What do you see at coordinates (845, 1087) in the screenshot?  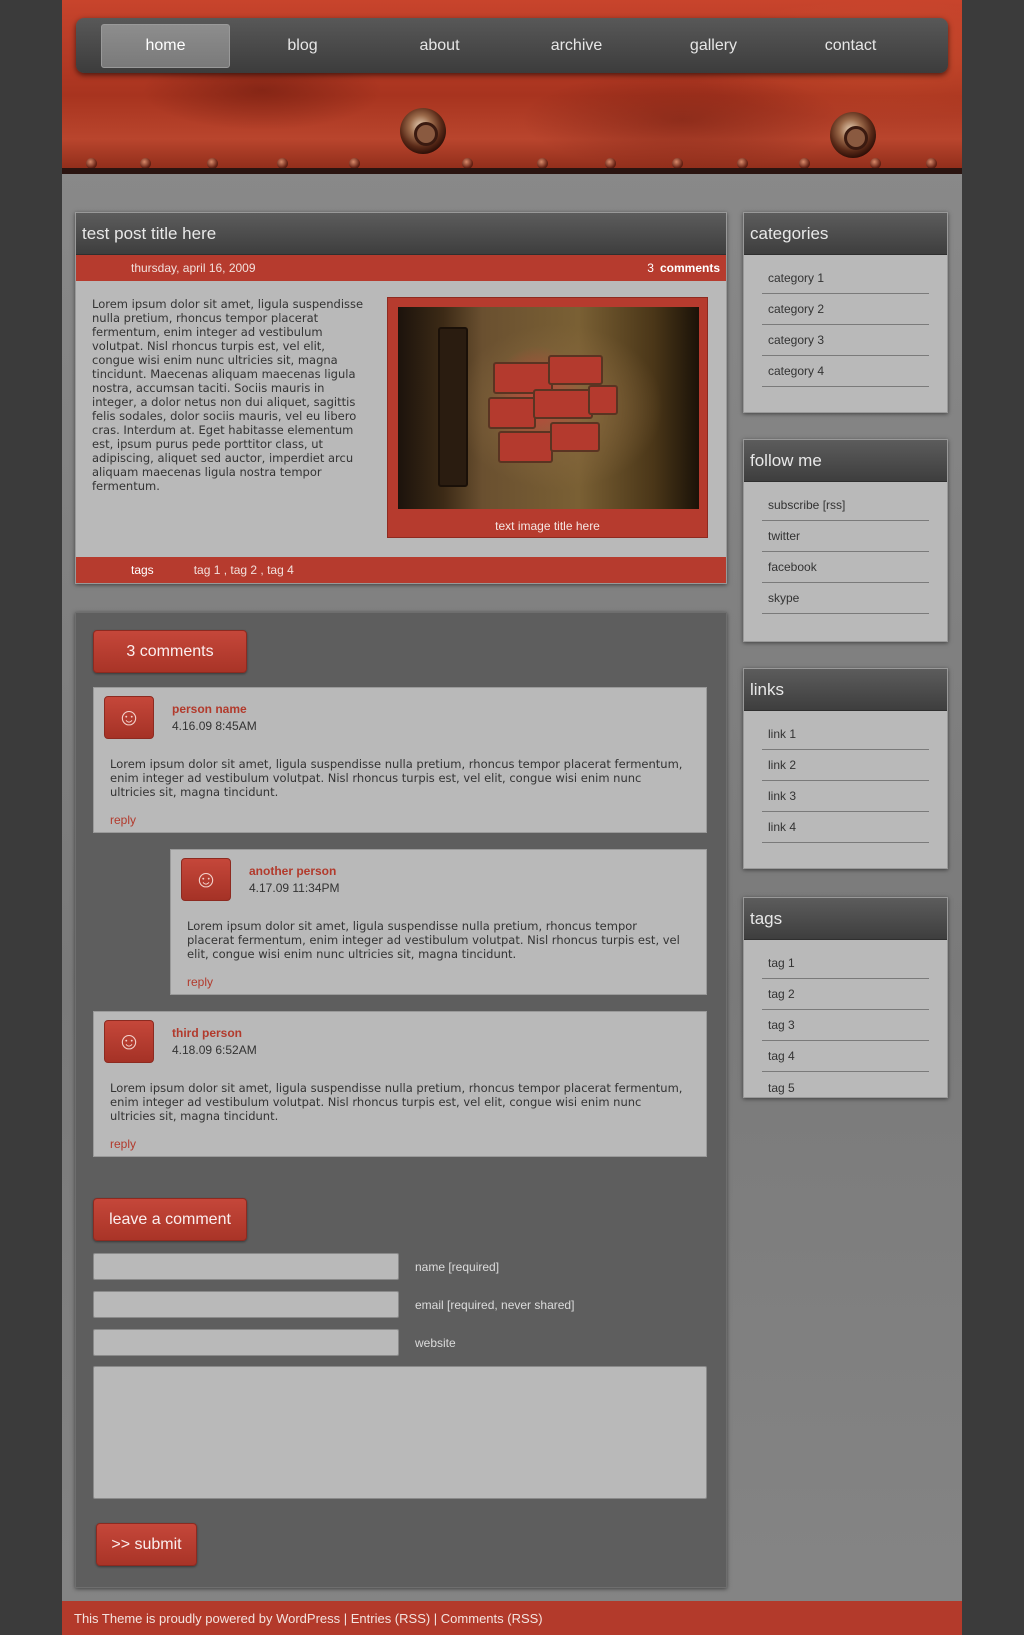 I see `tag-link: tag 5` at bounding box center [845, 1087].